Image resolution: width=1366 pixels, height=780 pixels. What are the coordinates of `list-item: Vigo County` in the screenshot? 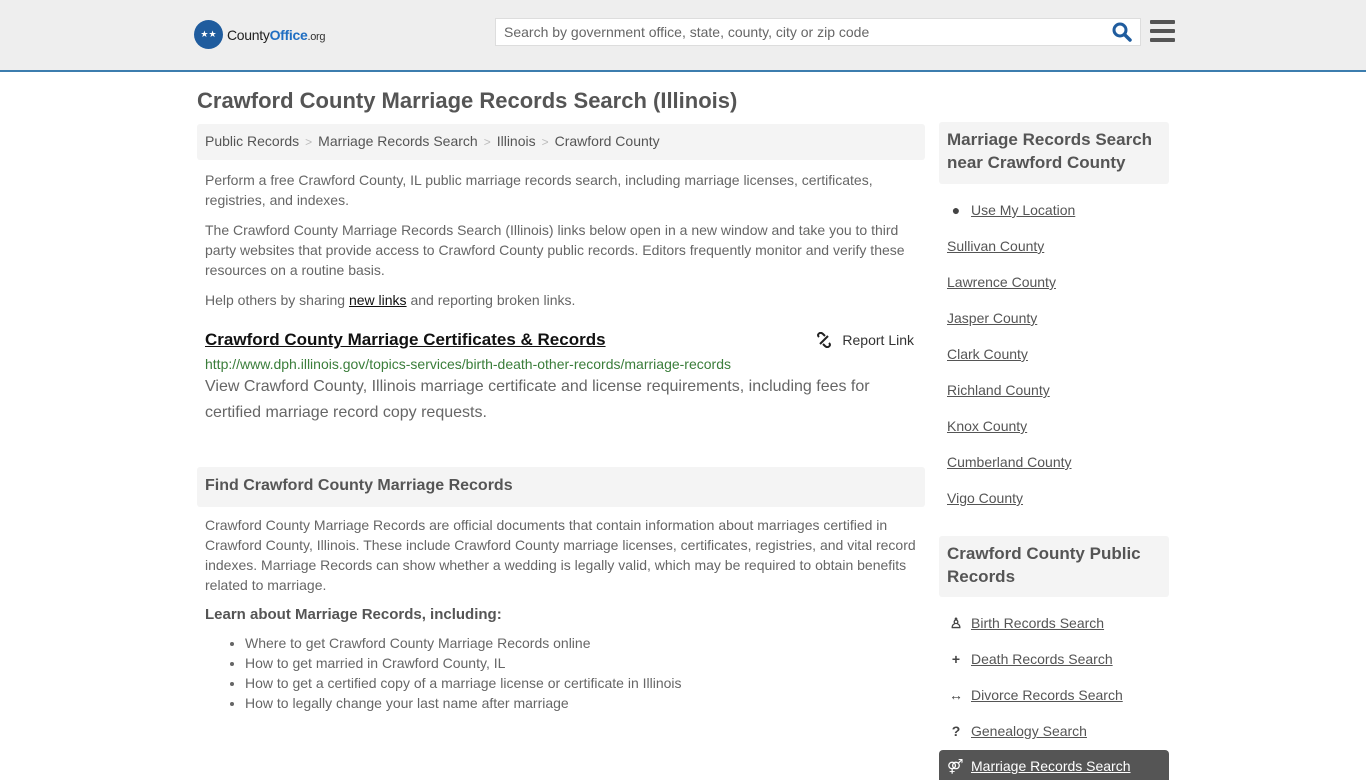 It's located at (1057, 508).